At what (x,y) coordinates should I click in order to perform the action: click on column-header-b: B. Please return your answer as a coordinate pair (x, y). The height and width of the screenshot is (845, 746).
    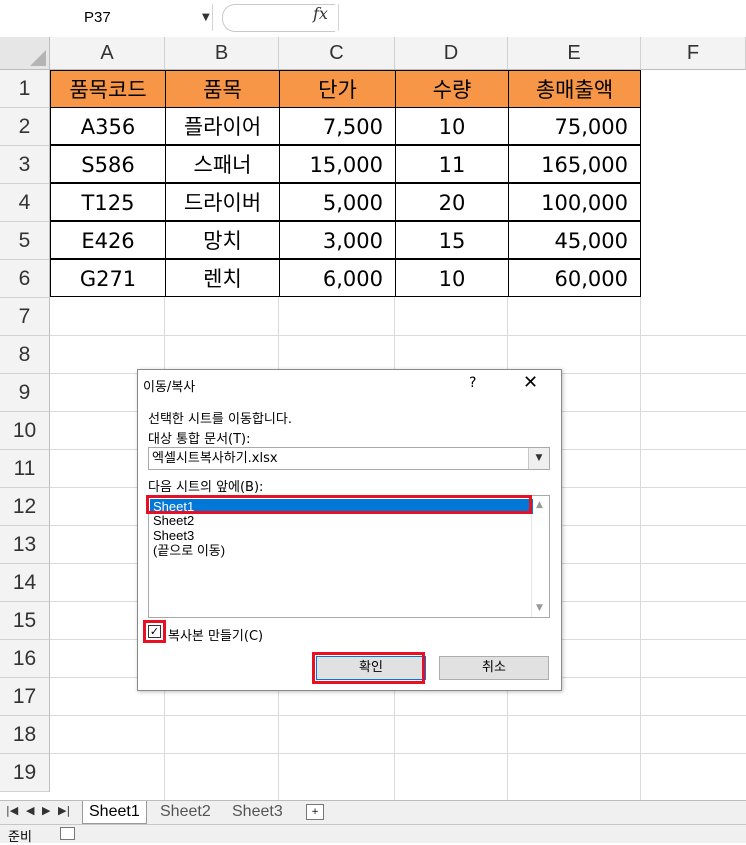
    Looking at the image, I should click on (222, 53).